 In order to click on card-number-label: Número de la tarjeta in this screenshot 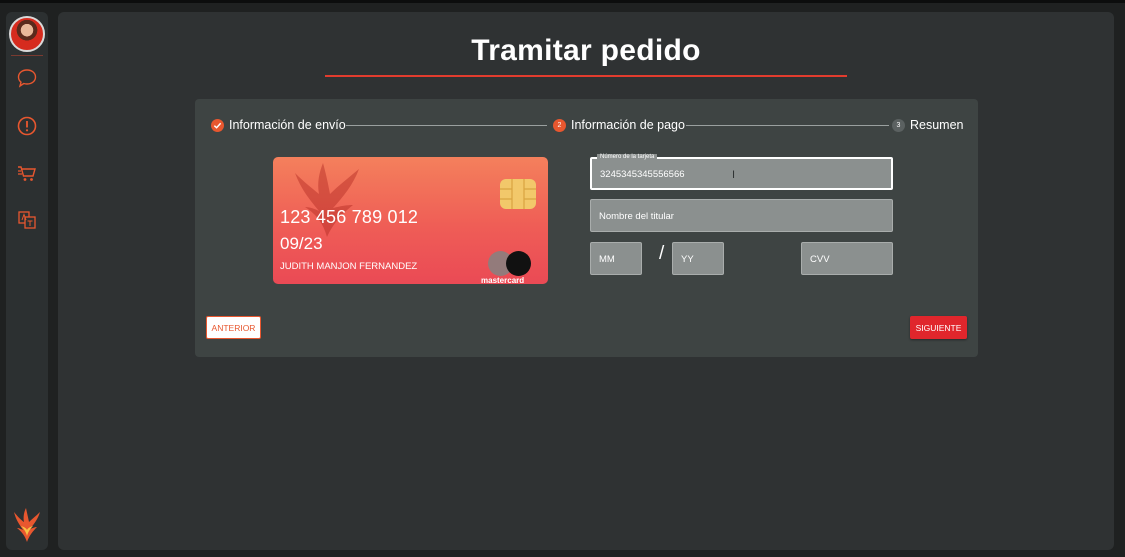, I will do `click(627, 157)`.